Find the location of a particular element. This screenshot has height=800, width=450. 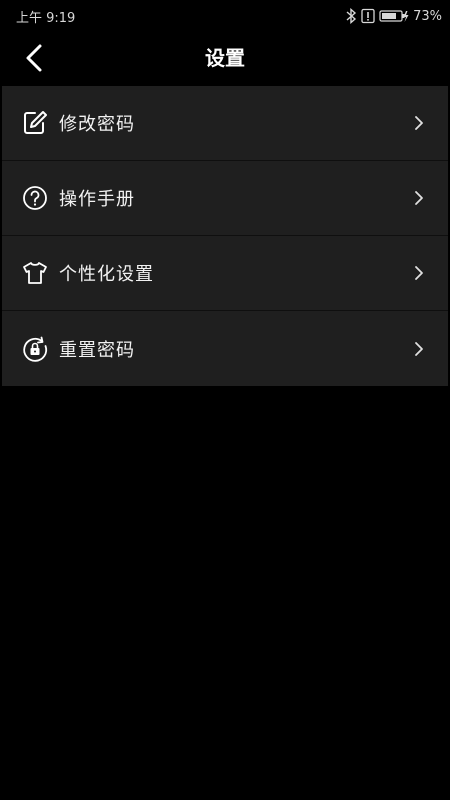

bluetooth-icon is located at coordinates (351, 16).